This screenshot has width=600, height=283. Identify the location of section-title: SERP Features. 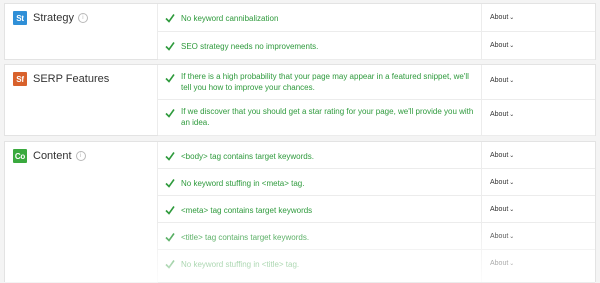
(71, 79).